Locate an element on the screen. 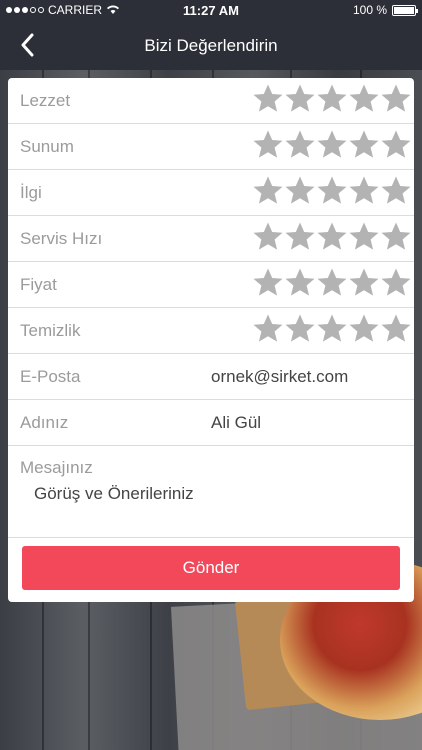 This screenshot has height=750, width=422. email-row: E-Posta ornek@sirket.com is located at coordinates (211, 377).